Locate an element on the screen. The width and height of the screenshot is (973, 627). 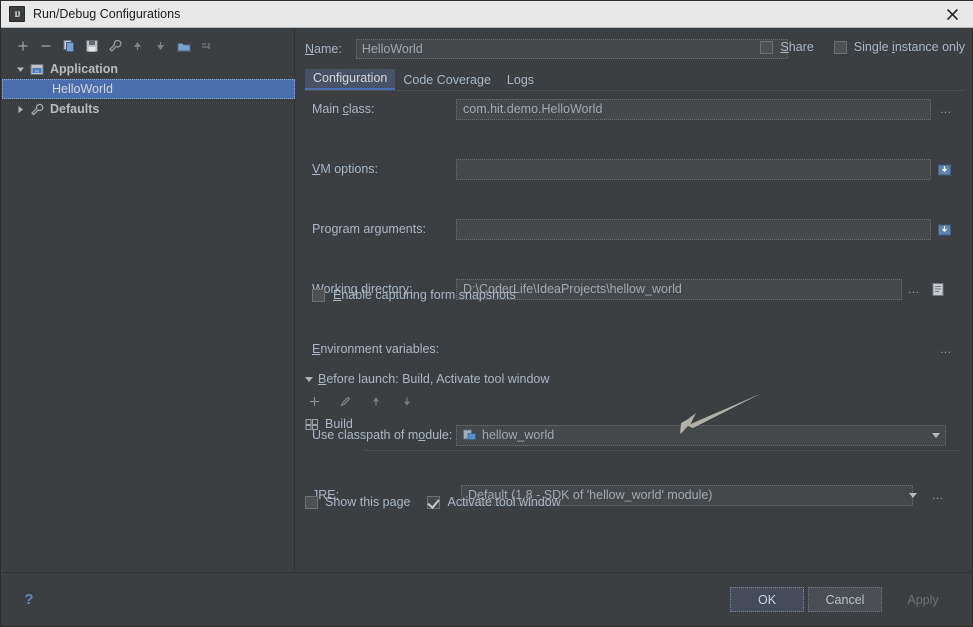
before-launch-toolbar is located at coordinates (636, 401).